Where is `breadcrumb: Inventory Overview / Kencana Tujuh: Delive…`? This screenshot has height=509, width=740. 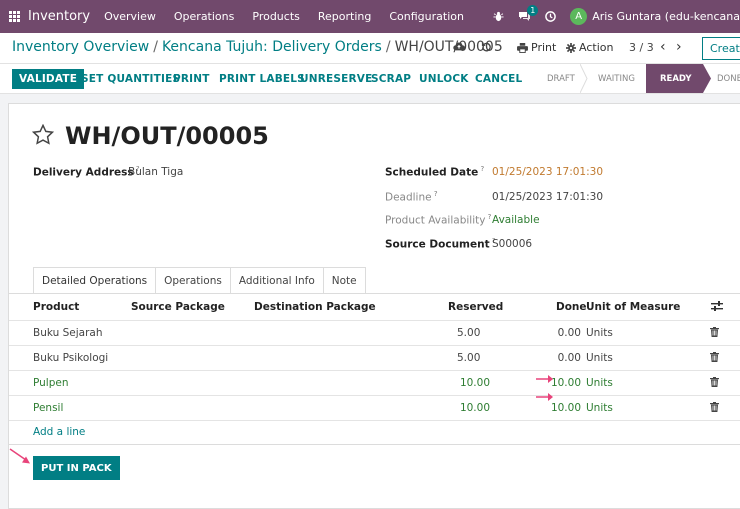
breadcrumb: Inventory Overview / Kencana Tujuh: Delive… is located at coordinates (257, 47).